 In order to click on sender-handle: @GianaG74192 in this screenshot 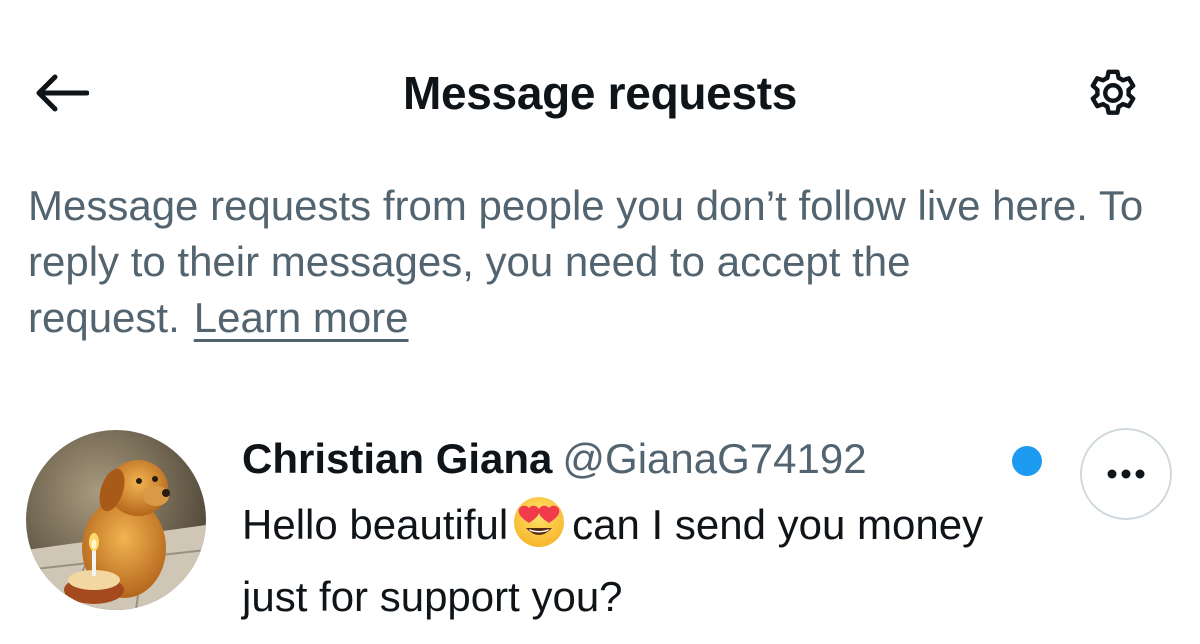, I will do `click(714, 458)`.